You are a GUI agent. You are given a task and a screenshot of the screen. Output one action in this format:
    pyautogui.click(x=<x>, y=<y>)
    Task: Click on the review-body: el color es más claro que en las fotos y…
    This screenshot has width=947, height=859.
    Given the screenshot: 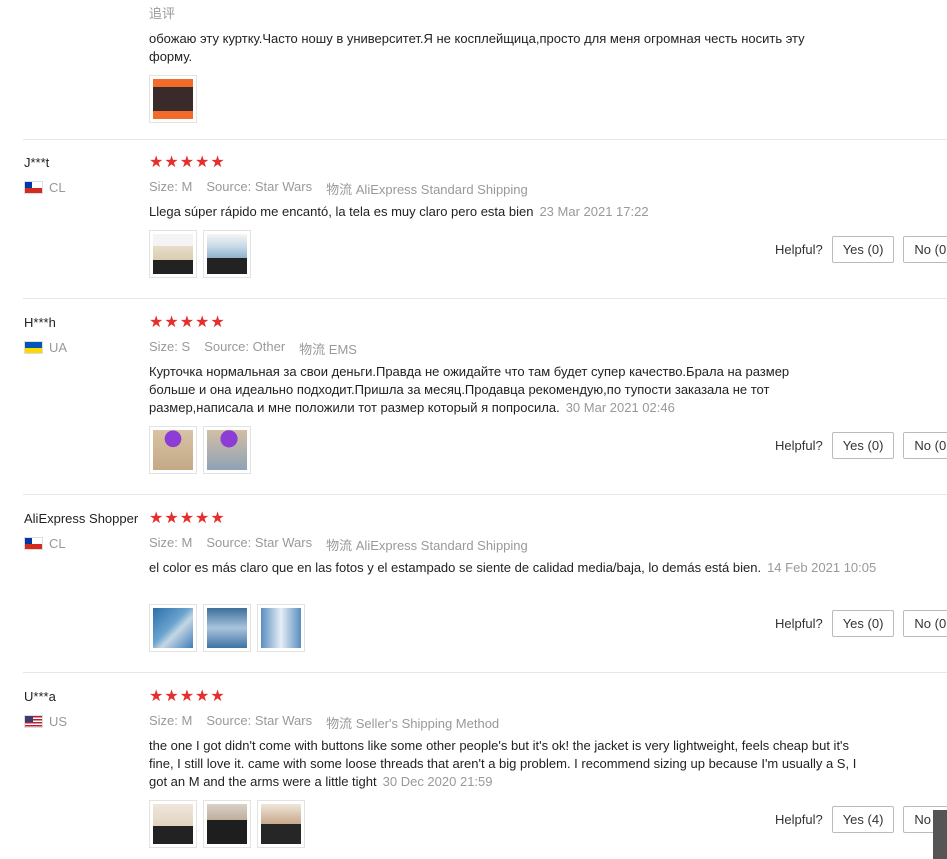 What is the action you would take?
    pyautogui.click(x=455, y=567)
    